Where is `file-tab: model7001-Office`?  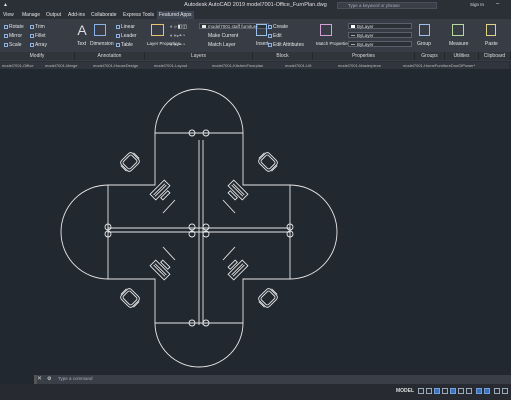 file-tab: model7001-Office is located at coordinates (22, 65).